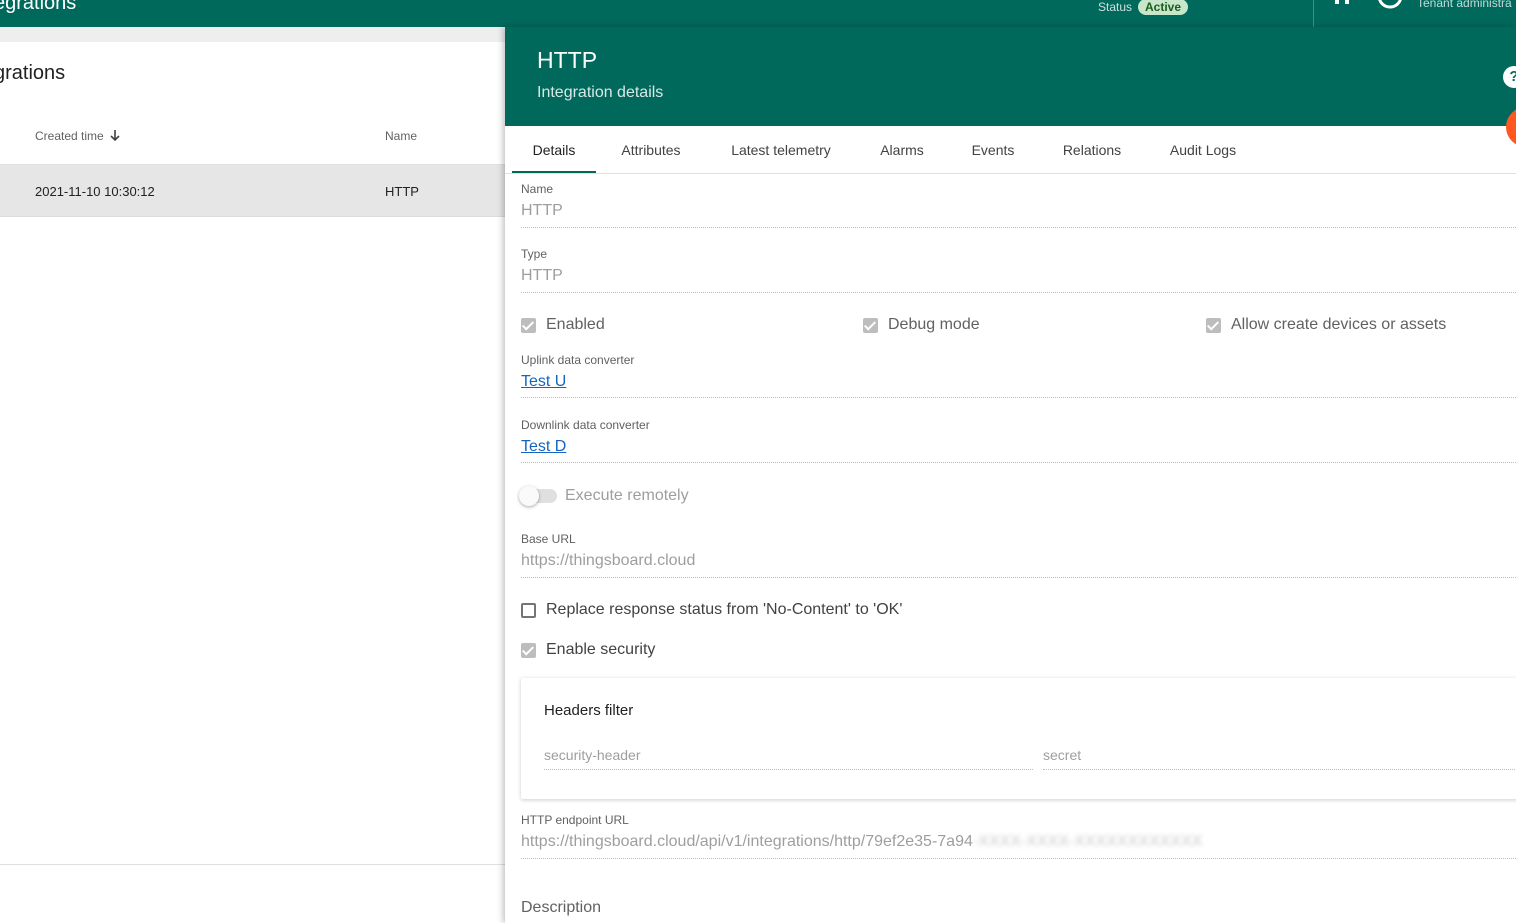 The height and width of the screenshot is (923, 1516). Describe the element at coordinates (401, 136) in the screenshot. I see `column-header-name: Name` at that location.